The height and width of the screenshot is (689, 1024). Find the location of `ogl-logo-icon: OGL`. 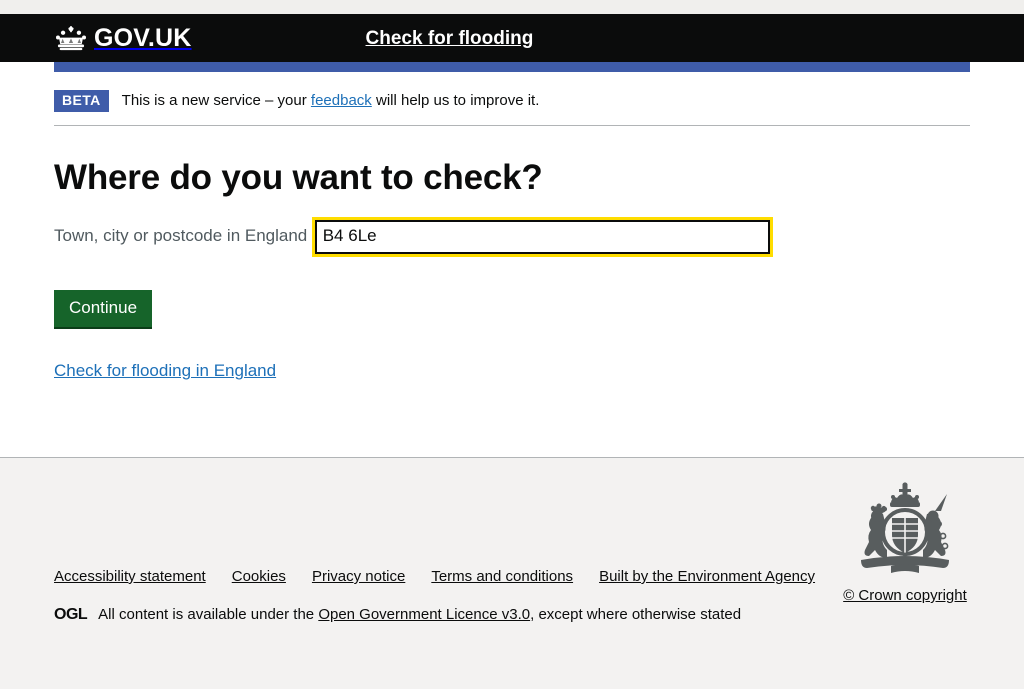

ogl-logo-icon: OGL is located at coordinates (71, 614).